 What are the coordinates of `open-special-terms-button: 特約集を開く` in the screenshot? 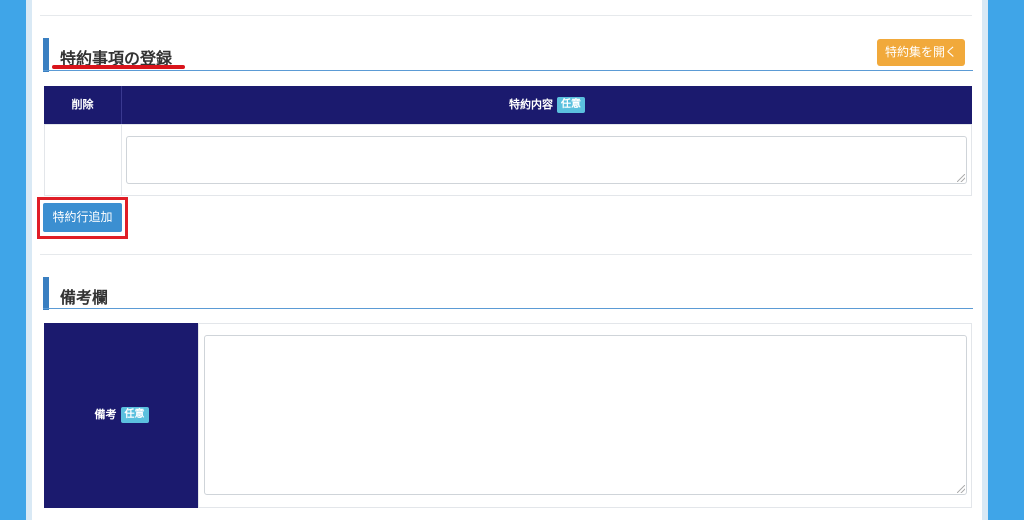 It's located at (921, 52).